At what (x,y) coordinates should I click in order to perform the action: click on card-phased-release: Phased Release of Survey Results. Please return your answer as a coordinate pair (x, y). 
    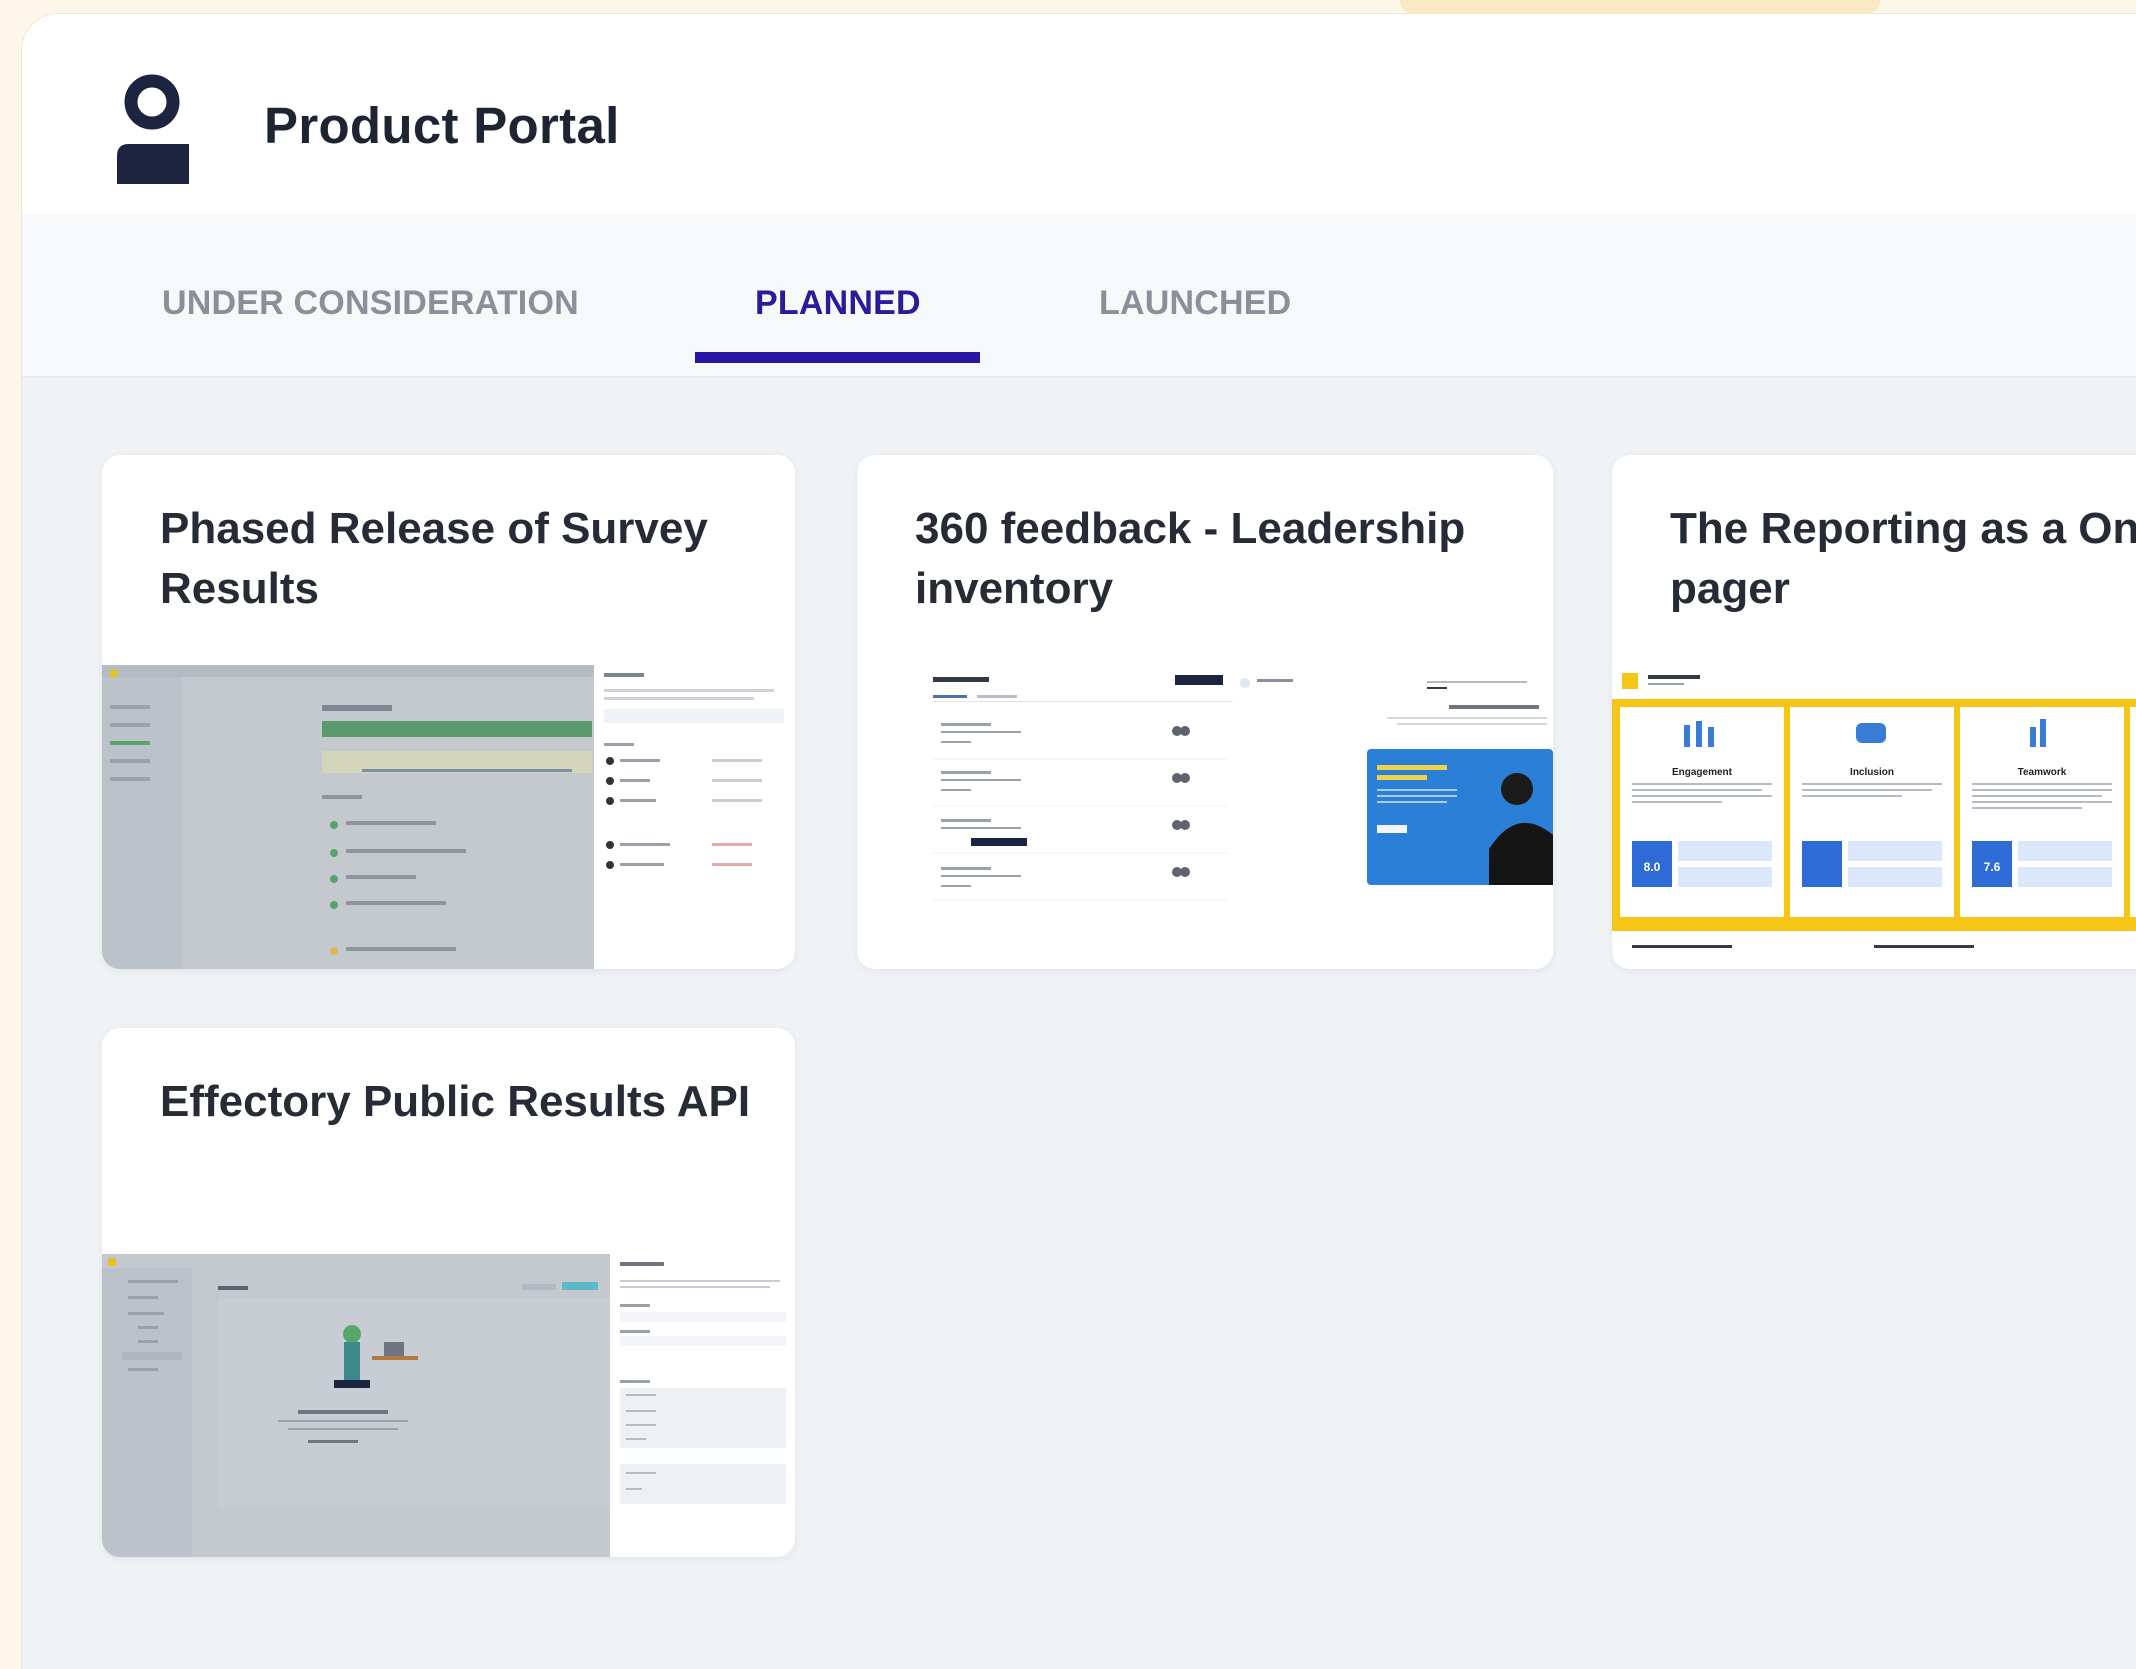
    Looking at the image, I should click on (448, 712).